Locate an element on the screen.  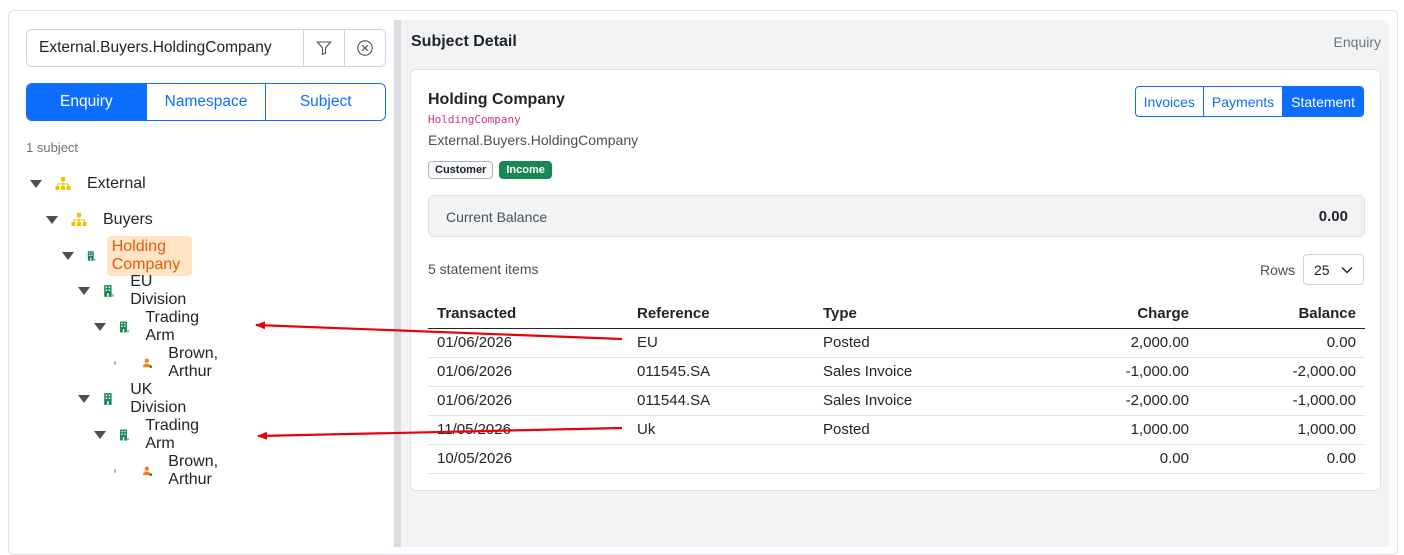
table-row: 10/05/2026 0.00 0.00 is located at coordinates (896, 459).